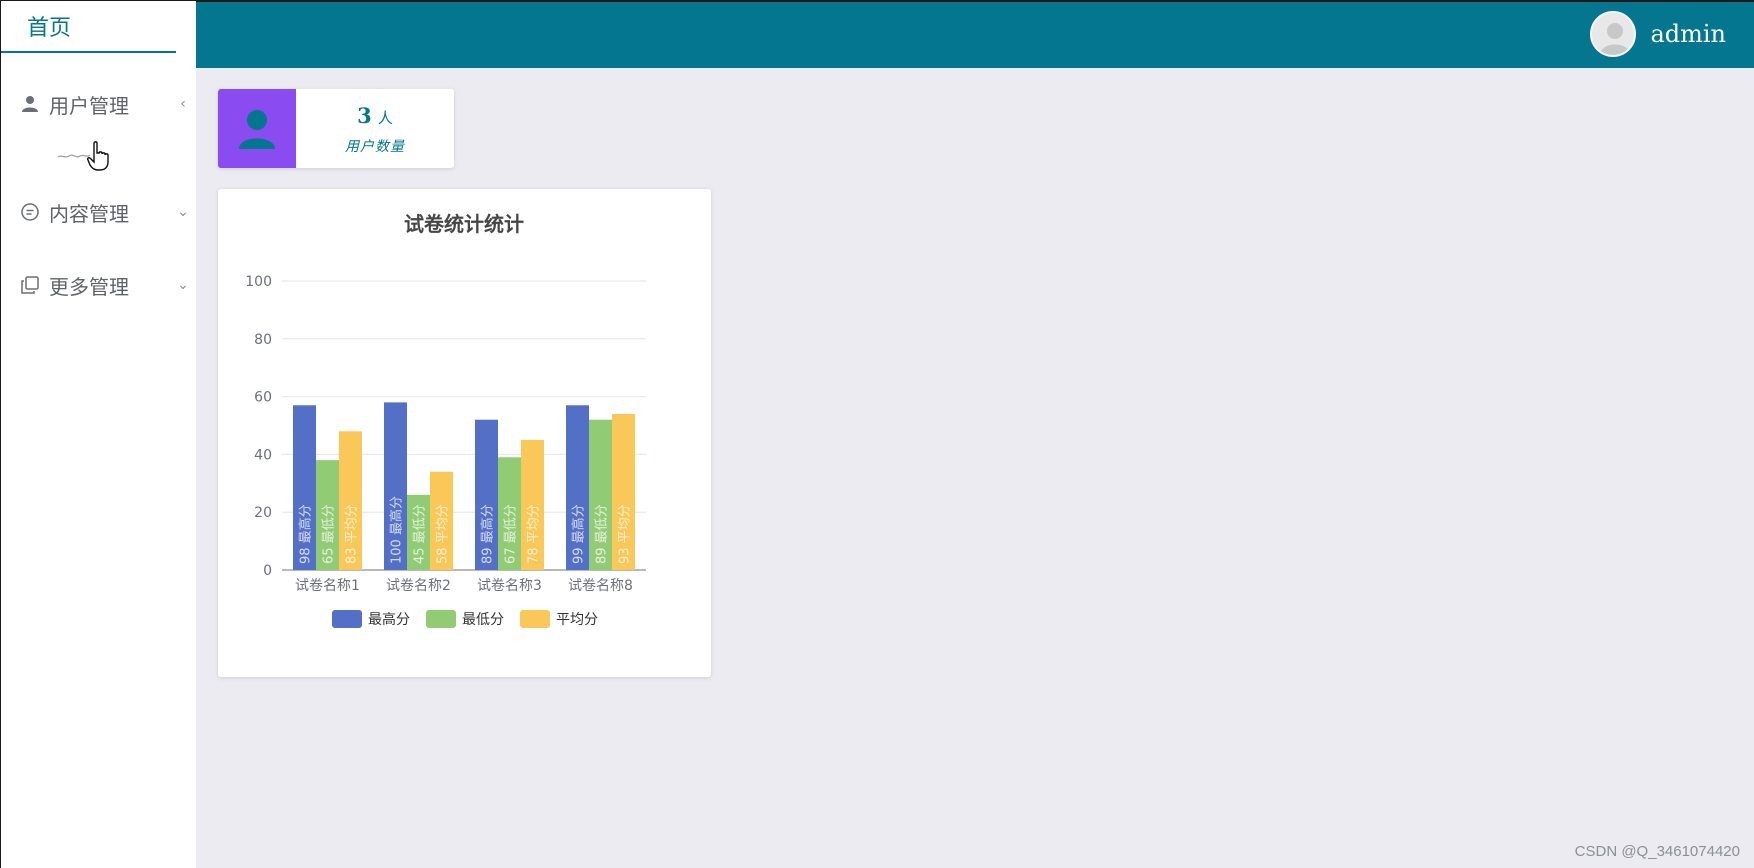 The height and width of the screenshot is (868, 1754). What do you see at coordinates (74, 156) in the screenshot?
I see `submenu-scribble` at bounding box center [74, 156].